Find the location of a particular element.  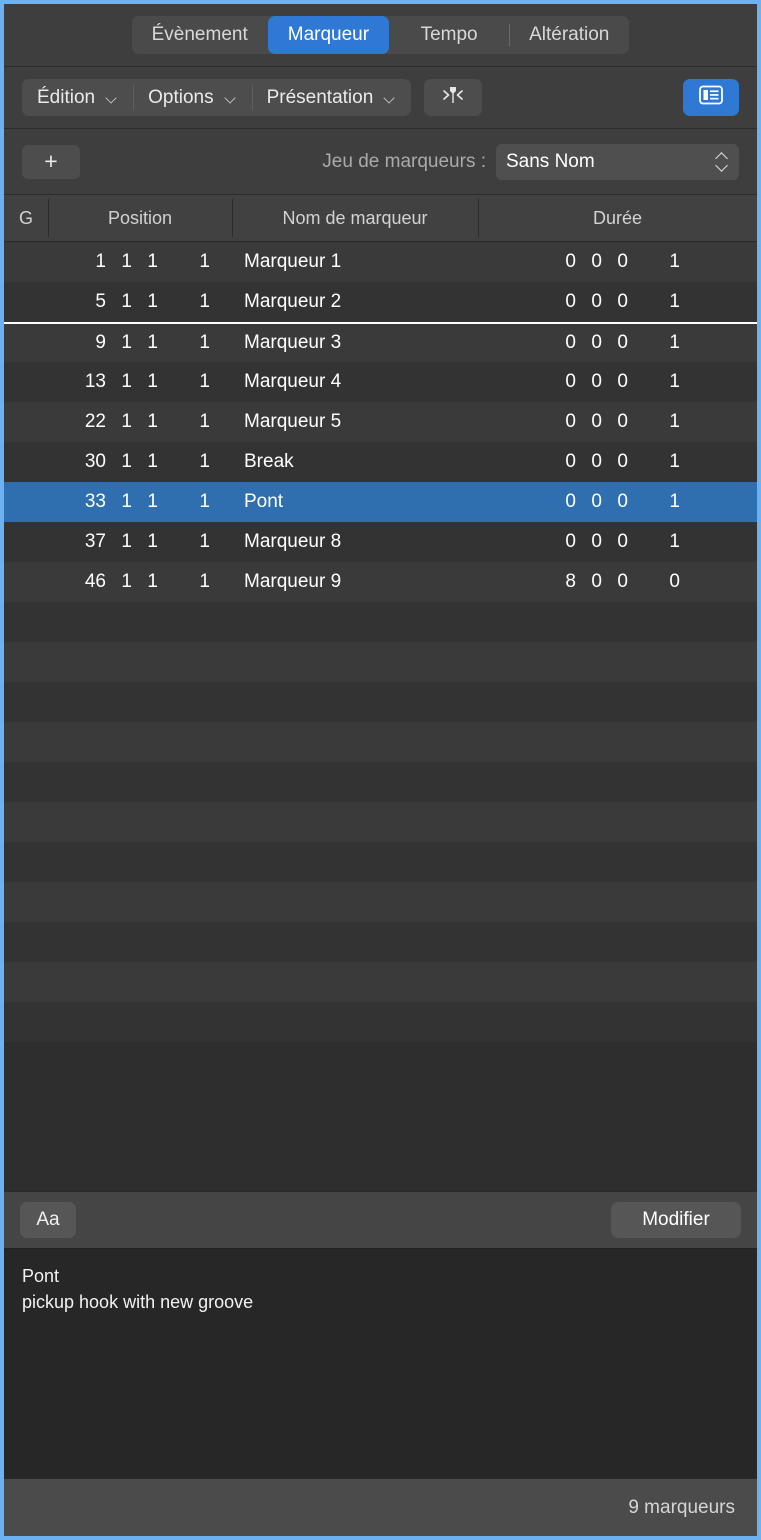

cell-position: 5111 is located at coordinates (140, 302).